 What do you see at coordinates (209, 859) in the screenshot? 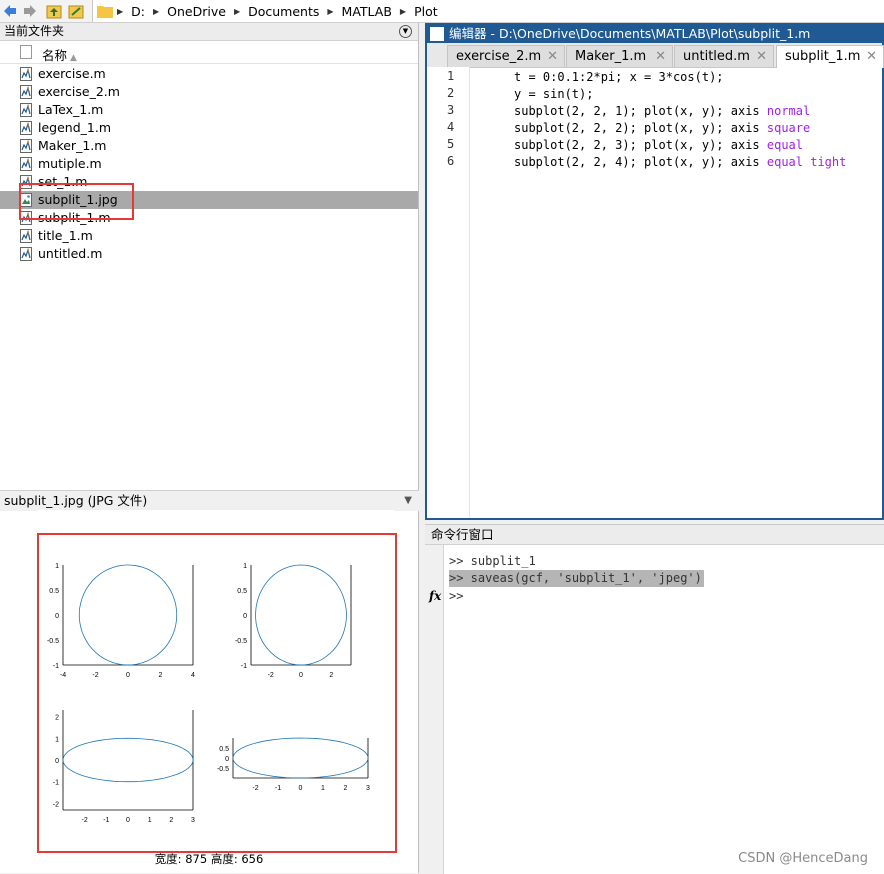
I see `preview-dimensions: 宽度: 875 高度: 656` at bounding box center [209, 859].